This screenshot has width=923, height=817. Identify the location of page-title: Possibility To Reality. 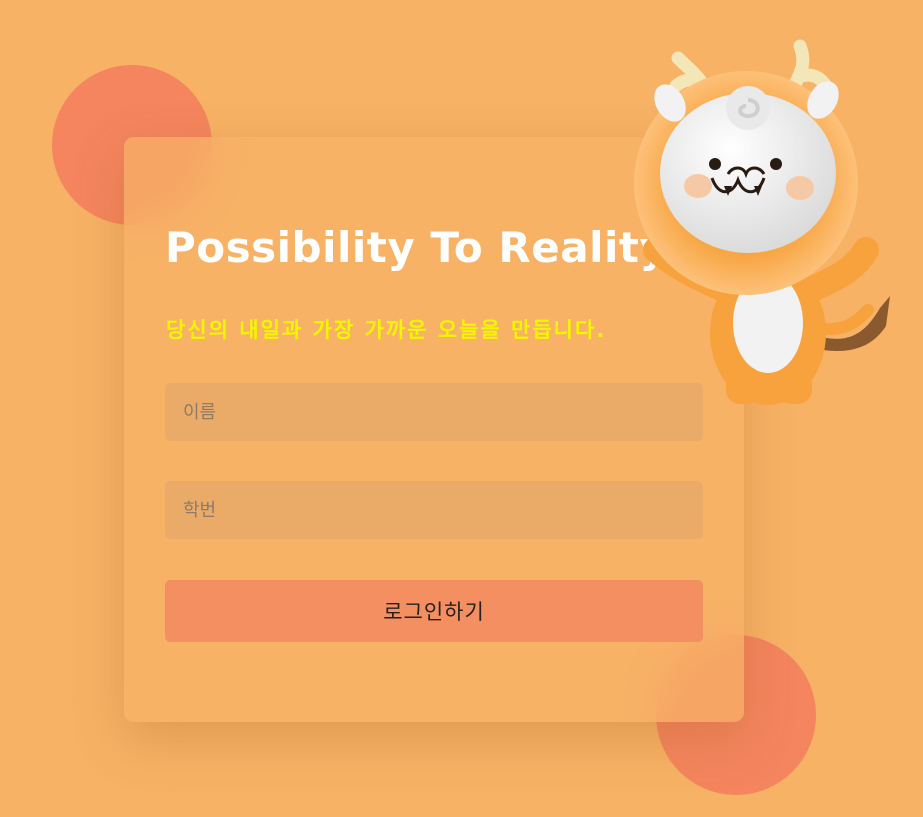
(416, 247).